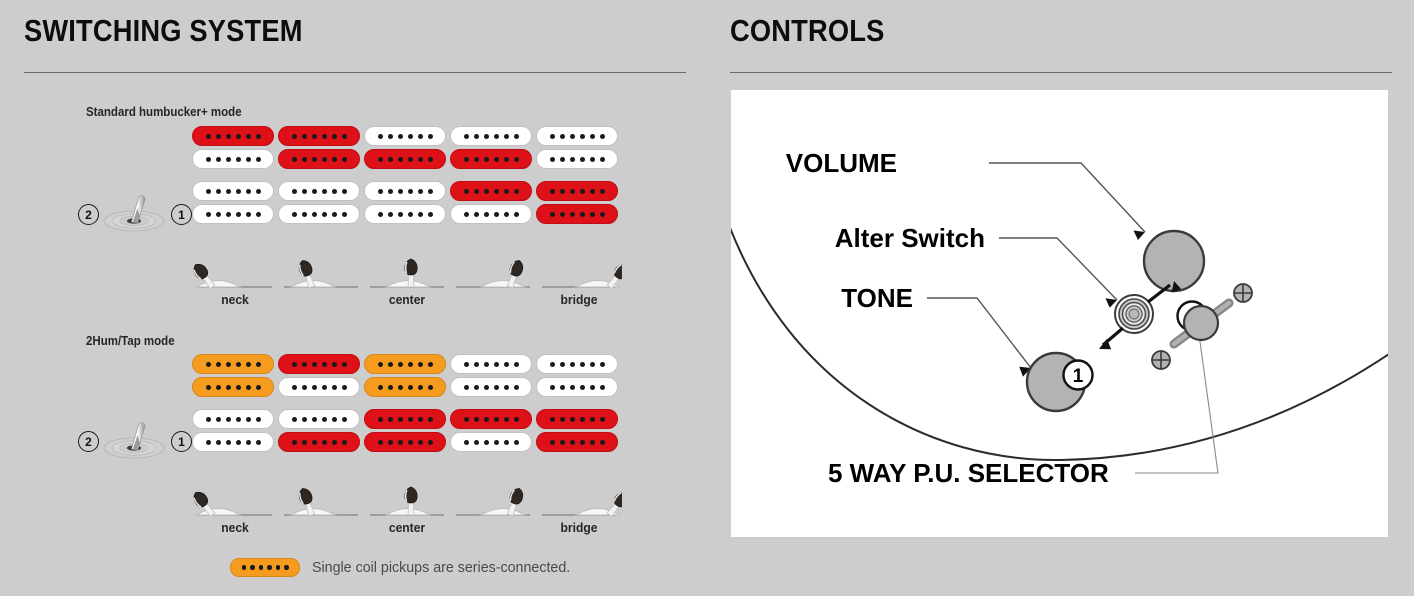 The height and width of the screenshot is (596, 1414). Describe the element at coordinates (1067, 197) in the screenshot. I see `volume-leader-line` at that location.